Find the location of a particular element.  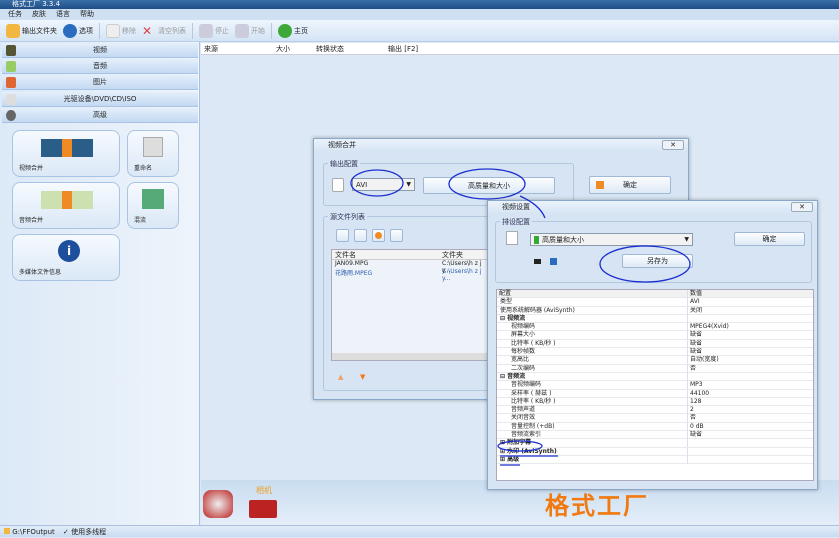

annotation-arrow is located at coordinates (532, 207).